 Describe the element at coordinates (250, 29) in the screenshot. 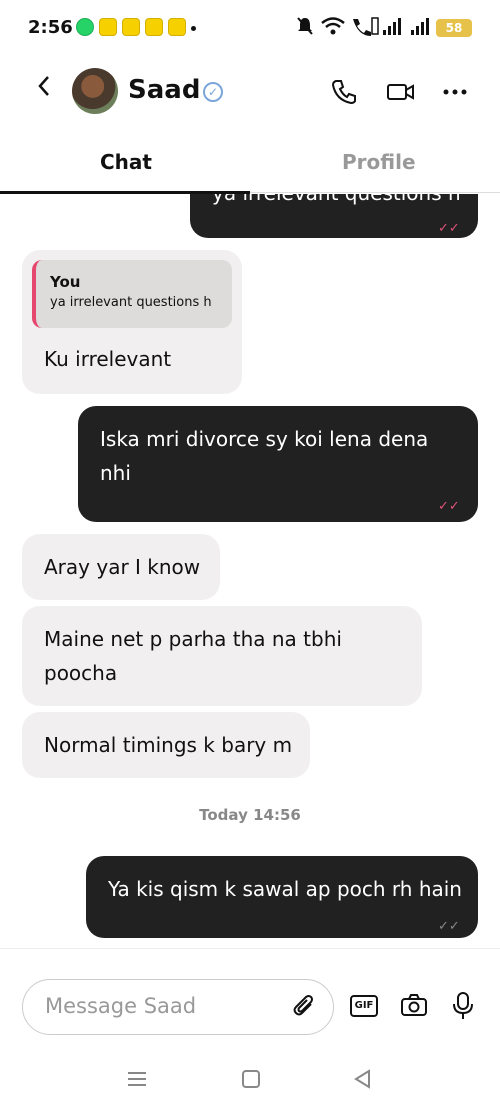

I see `status-bar: 2:56 58` at that location.